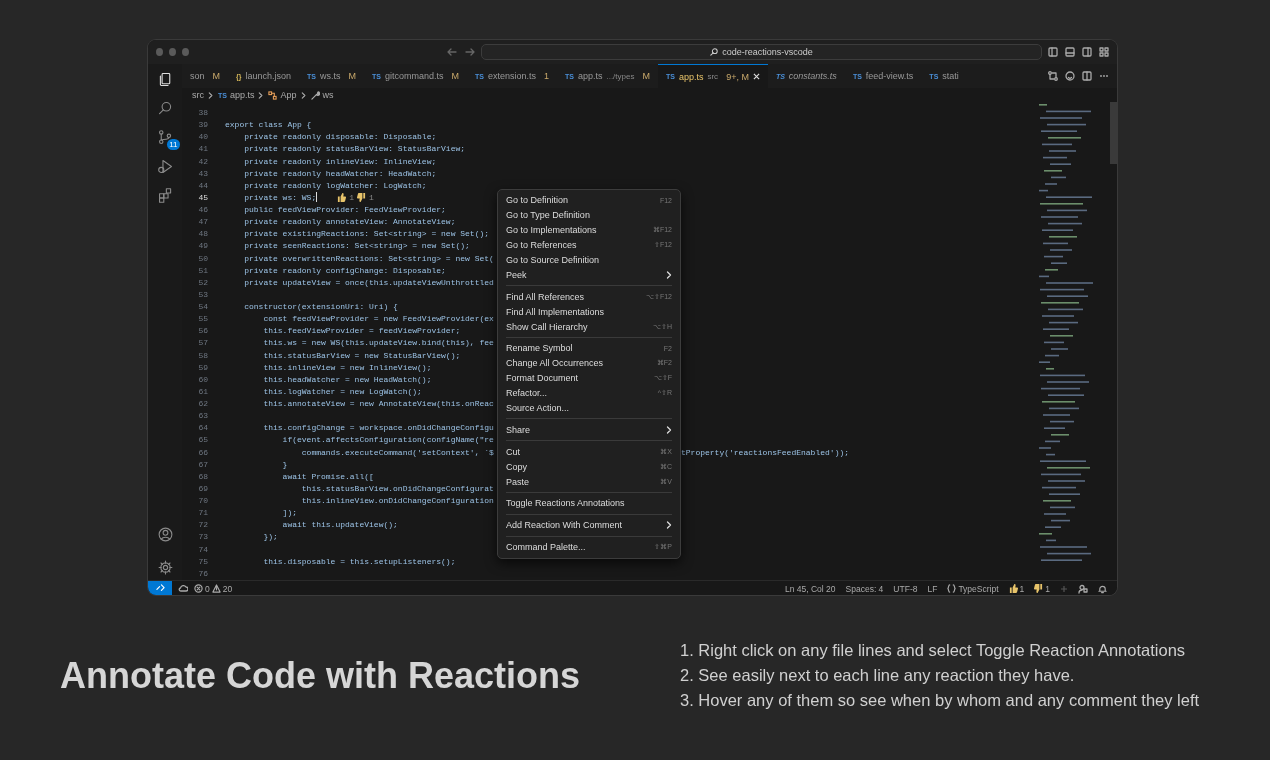 This screenshot has height=760, width=1270. I want to click on back-icon, so click(451, 52).